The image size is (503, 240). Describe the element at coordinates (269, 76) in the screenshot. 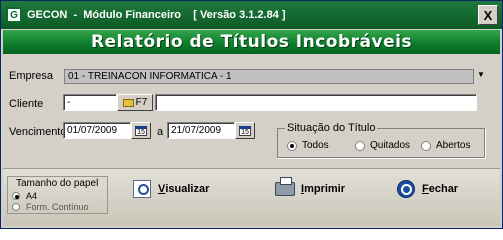

I see `empresa-select: 01 - TREINACON INFORMATICA - 1` at that location.